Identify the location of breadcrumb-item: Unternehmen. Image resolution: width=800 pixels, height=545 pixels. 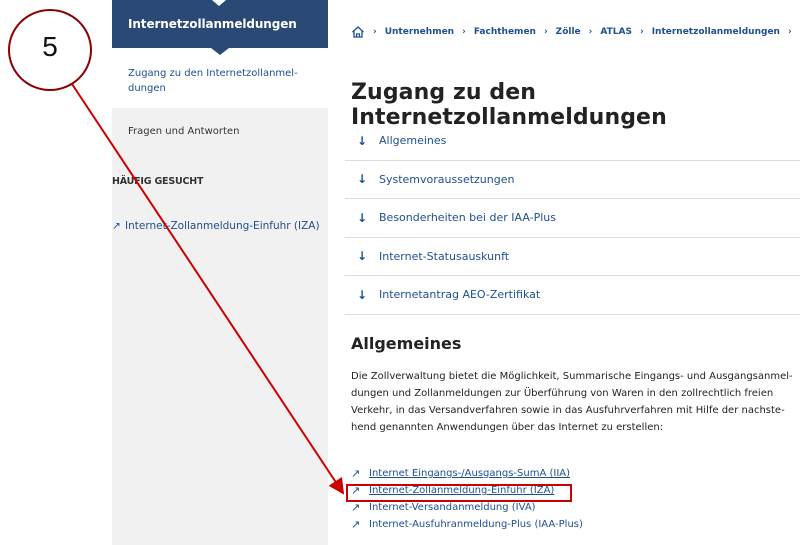
(419, 32).